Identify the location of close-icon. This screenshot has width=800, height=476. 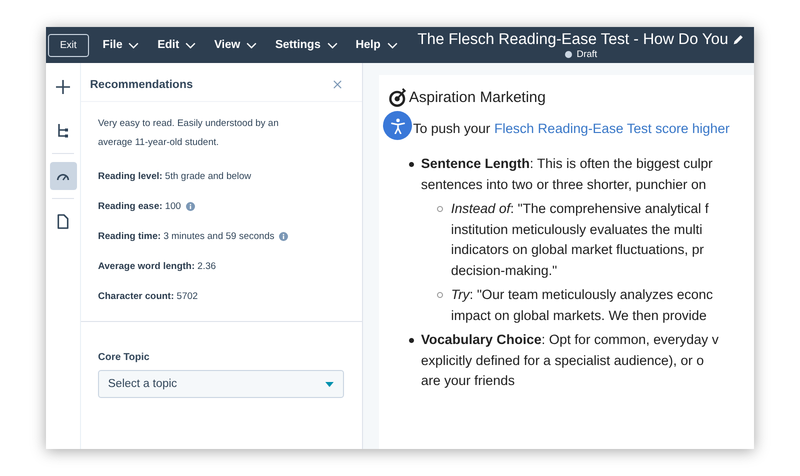
(337, 84).